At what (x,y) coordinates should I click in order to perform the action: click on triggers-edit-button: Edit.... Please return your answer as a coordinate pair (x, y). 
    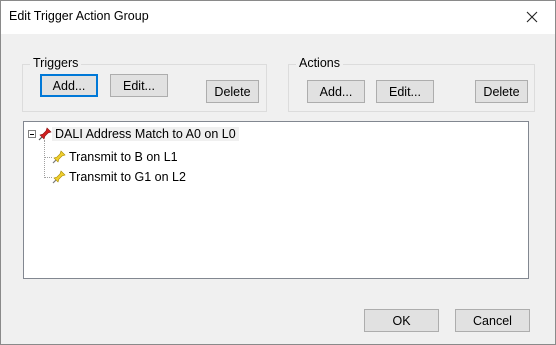
    Looking at the image, I should click on (139, 85).